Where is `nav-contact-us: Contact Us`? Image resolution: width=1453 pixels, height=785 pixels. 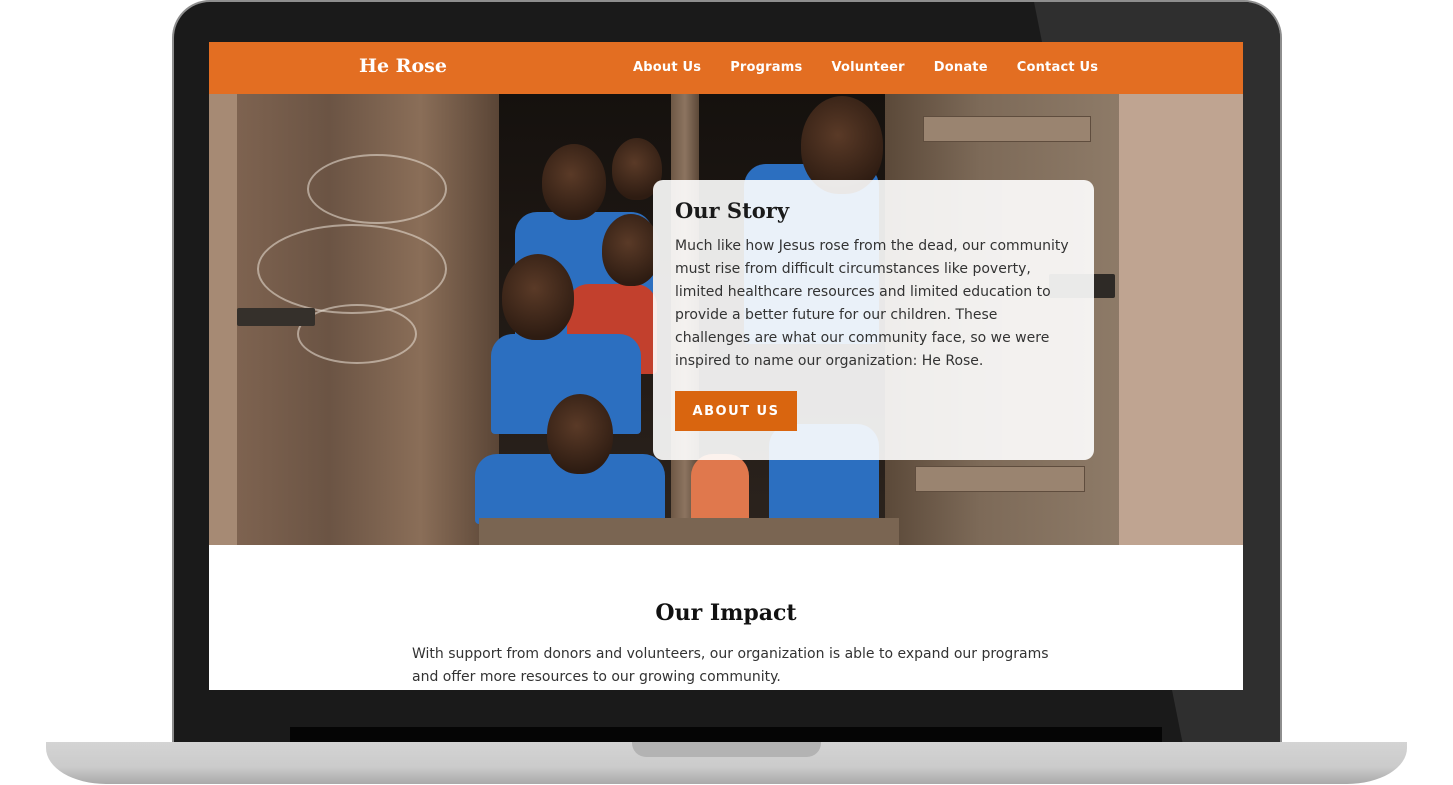 nav-contact-us: Contact Us is located at coordinates (1057, 67).